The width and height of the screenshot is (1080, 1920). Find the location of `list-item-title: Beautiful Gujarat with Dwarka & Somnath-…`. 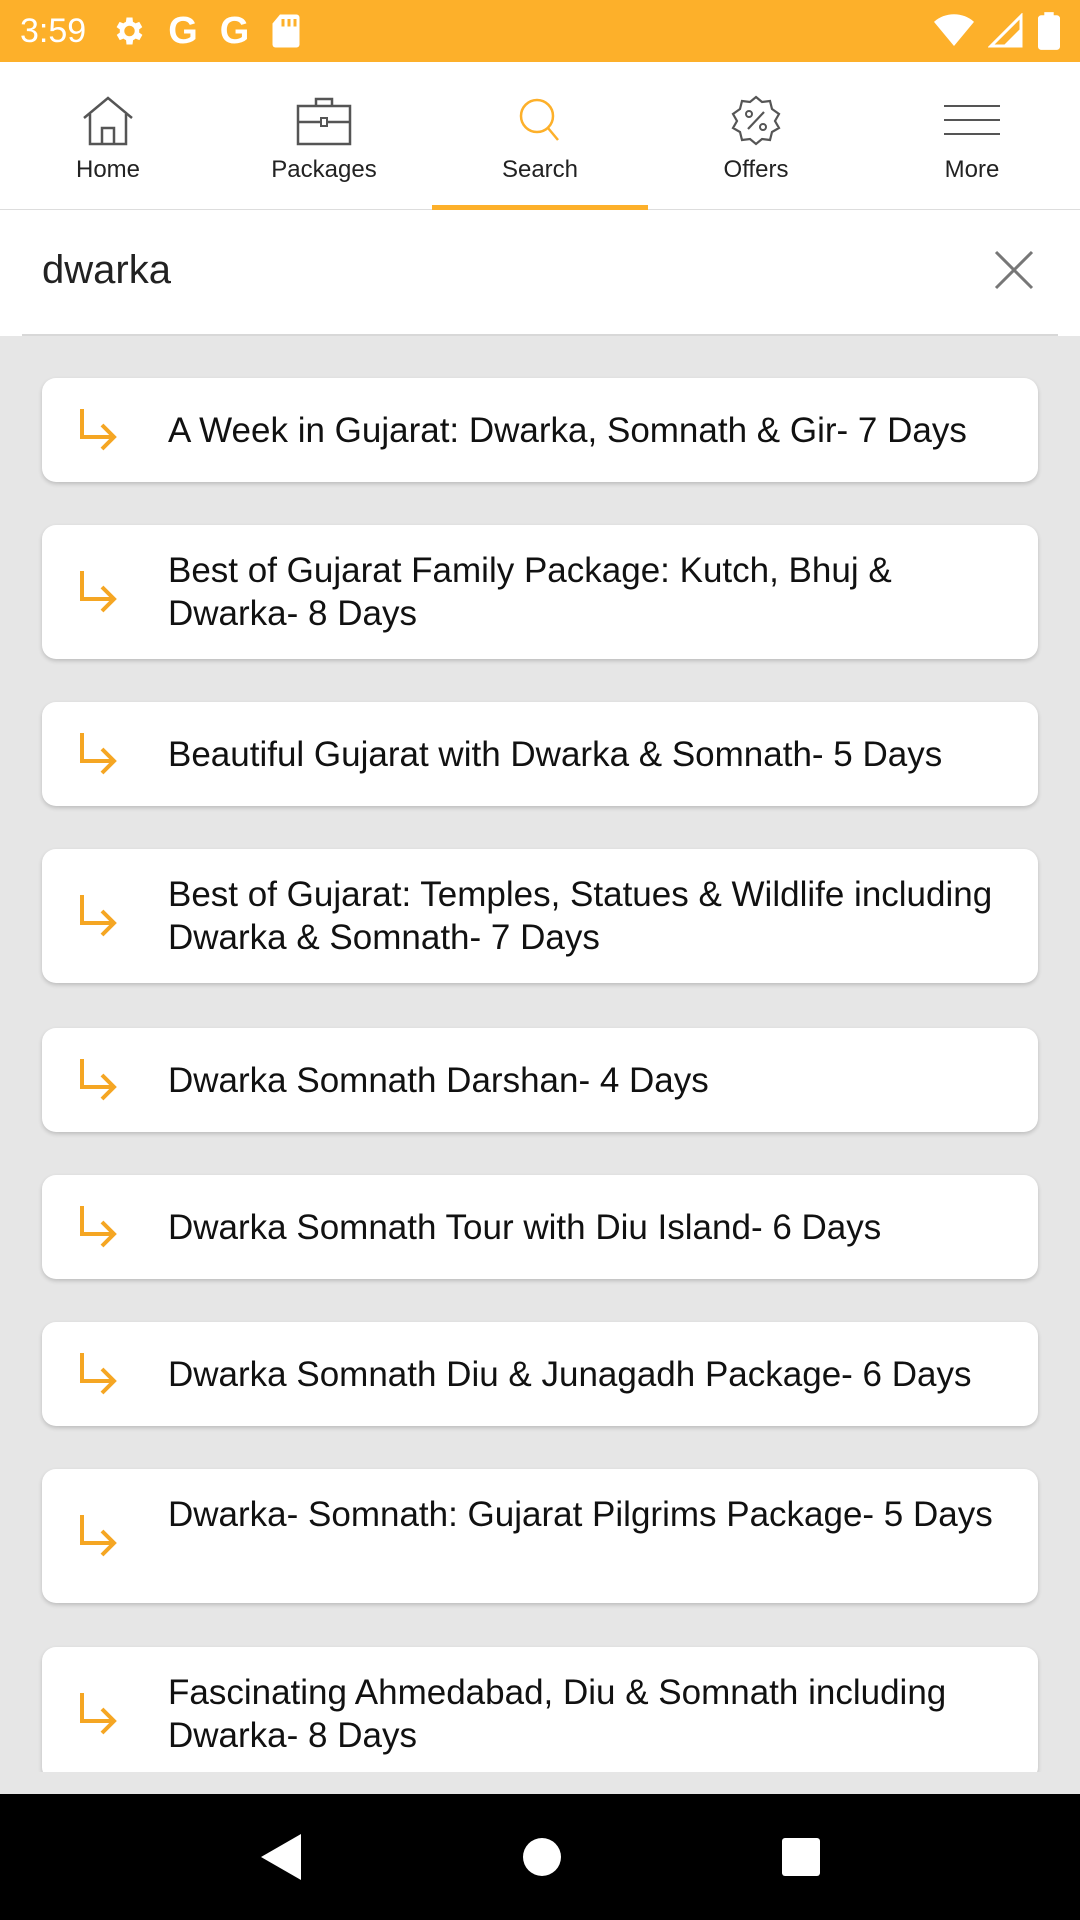

list-item-title: Beautiful Gujarat with Dwarka & Somnath-… is located at coordinates (555, 754).